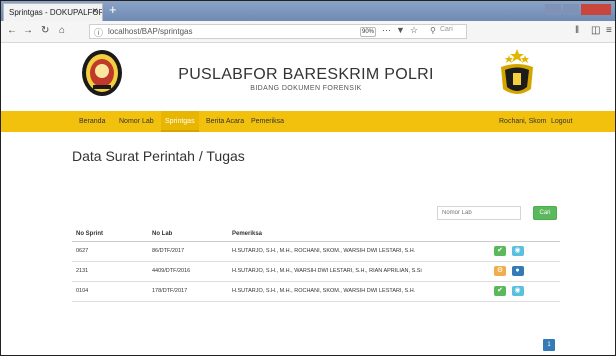 The width and height of the screenshot is (616, 356). I want to click on nav-user: Rochani, Skom, so click(522, 121).